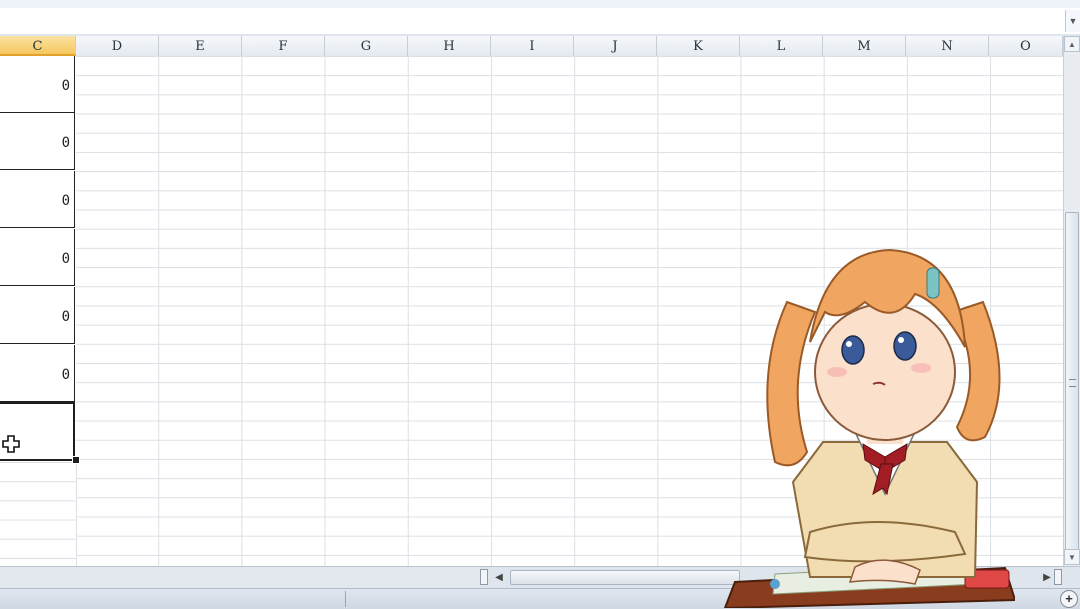 This screenshot has height=609, width=1080. I want to click on zoom-in-icon: +, so click(1069, 599).